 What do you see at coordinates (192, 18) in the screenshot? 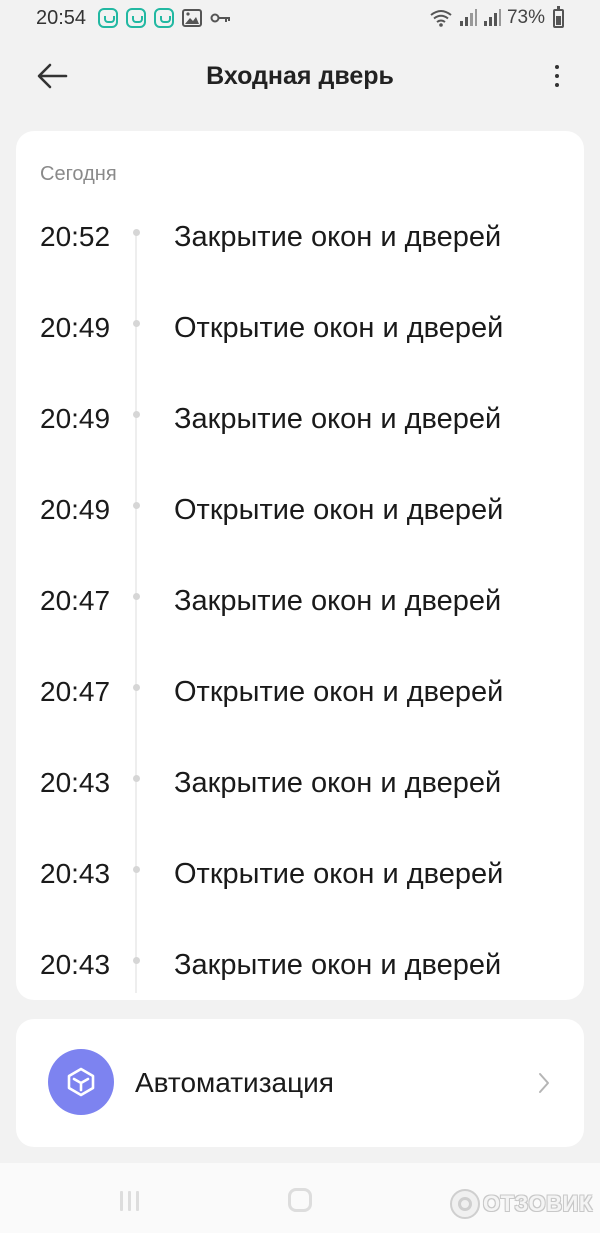
I see `gallery-icon` at bounding box center [192, 18].